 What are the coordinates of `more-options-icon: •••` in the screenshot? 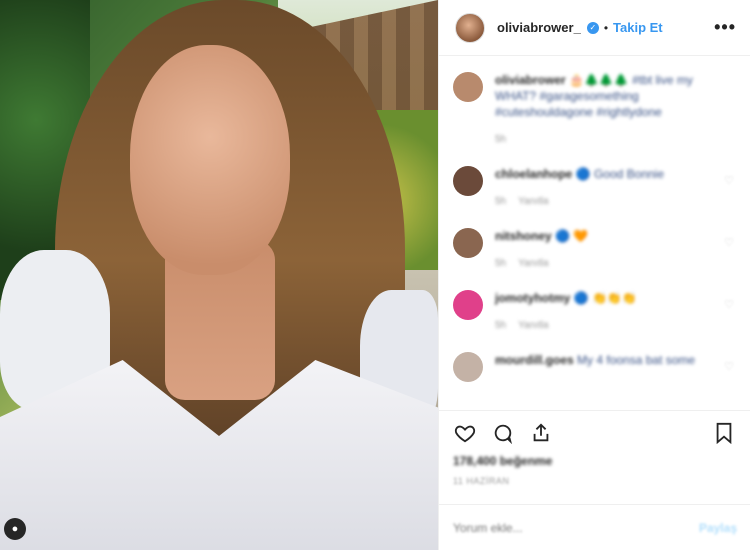 It's located at (725, 27).